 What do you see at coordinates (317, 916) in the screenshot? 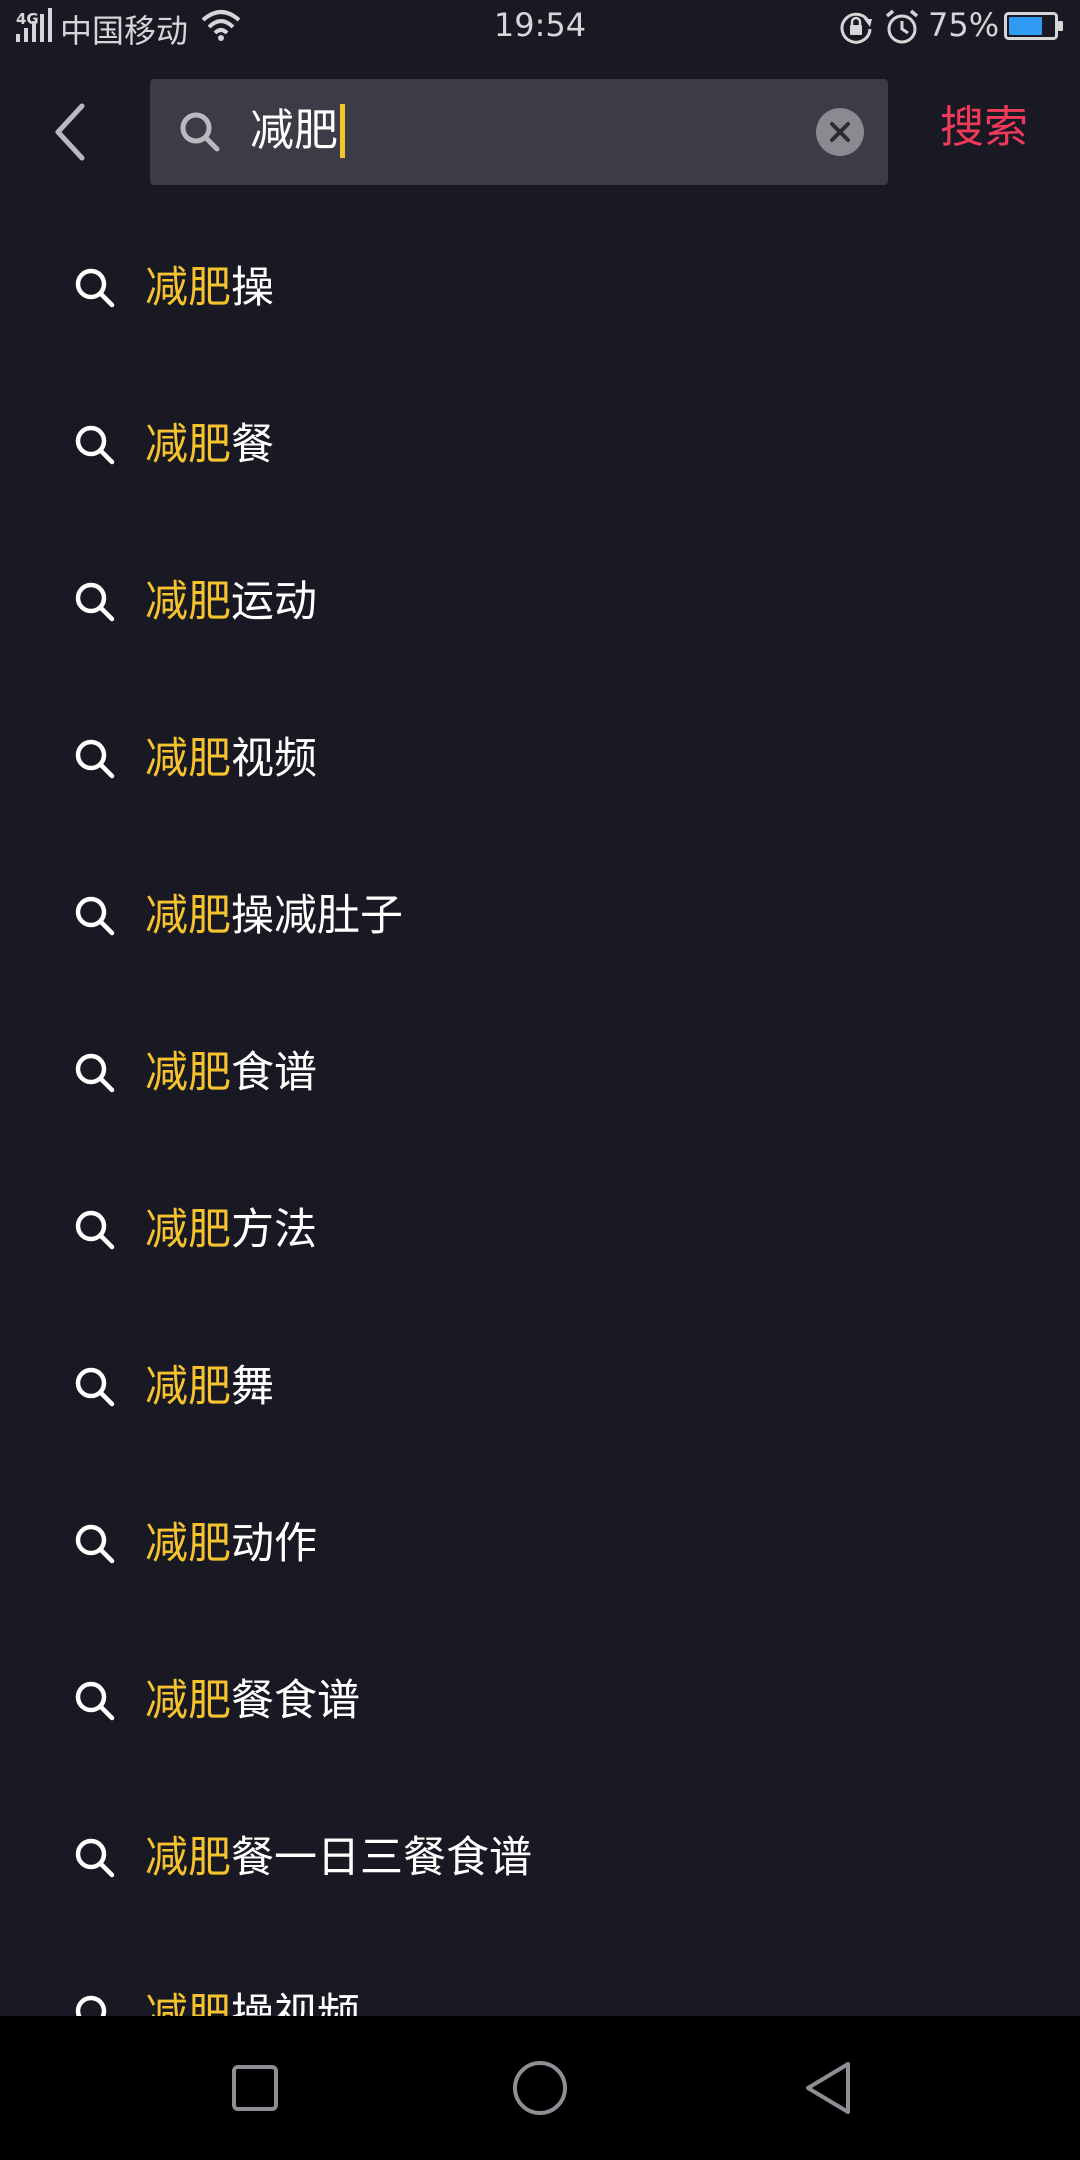
I see `suggestion-rest-text: 操减肚子` at bounding box center [317, 916].